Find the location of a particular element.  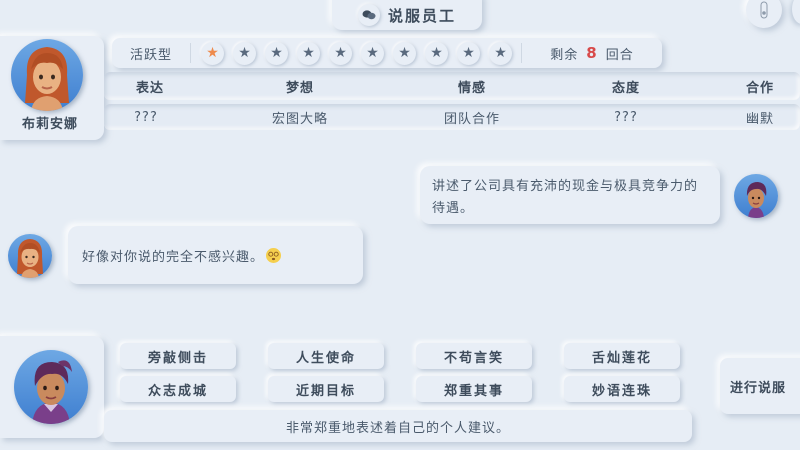

chat-bubbles-icon is located at coordinates (368, 15).